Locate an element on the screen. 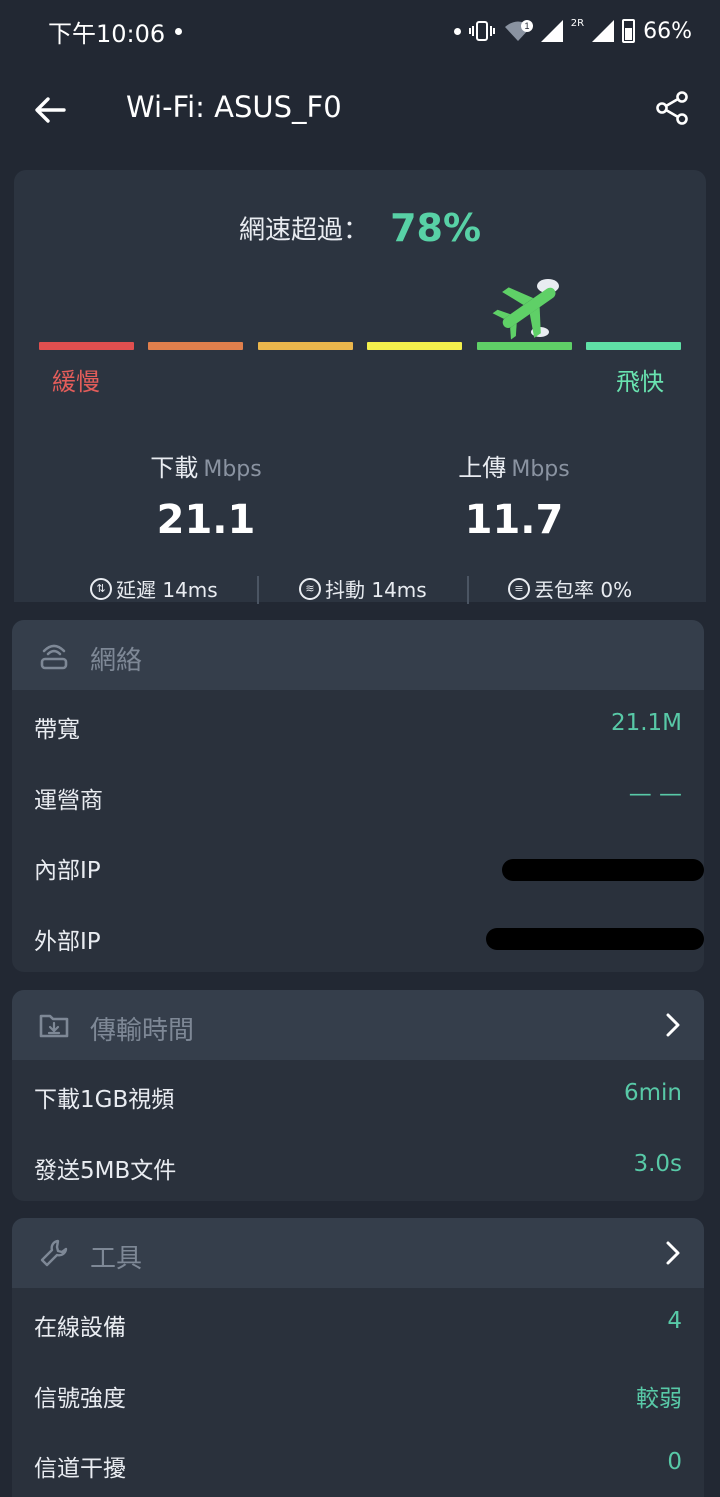 The height and width of the screenshot is (1497, 720). tools-row-signal-strength: 信號強度 較弱 is located at coordinates (358, 1394).